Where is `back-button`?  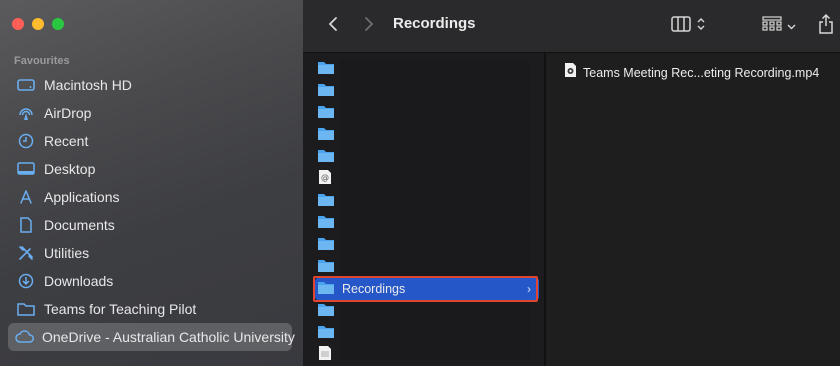 back-button is located at coordinates (333, 26).